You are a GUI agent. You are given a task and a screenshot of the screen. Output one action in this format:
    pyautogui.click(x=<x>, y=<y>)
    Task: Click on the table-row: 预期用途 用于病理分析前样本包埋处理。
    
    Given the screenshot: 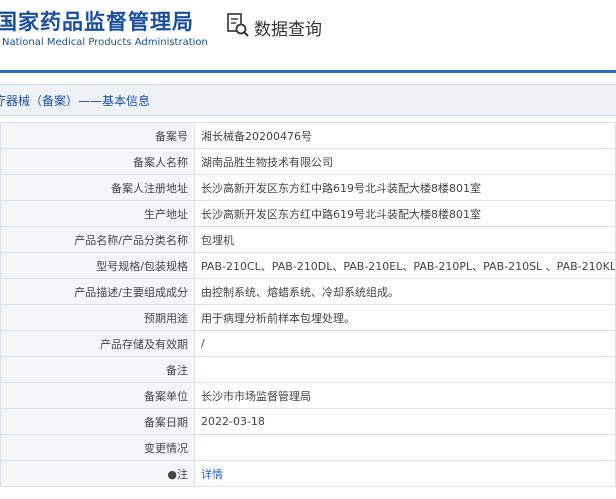 What is the action you would take?
    pyautogui.click(x=308, y=317)
    